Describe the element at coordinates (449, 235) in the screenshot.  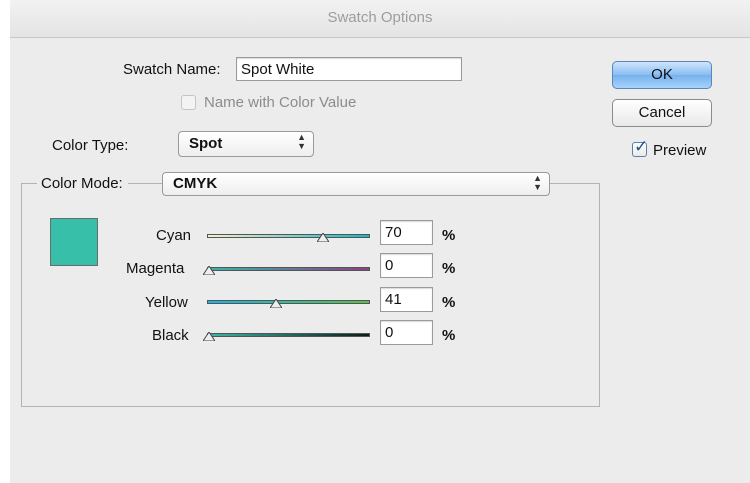
I see `cyan-percent-label: %` at that location.